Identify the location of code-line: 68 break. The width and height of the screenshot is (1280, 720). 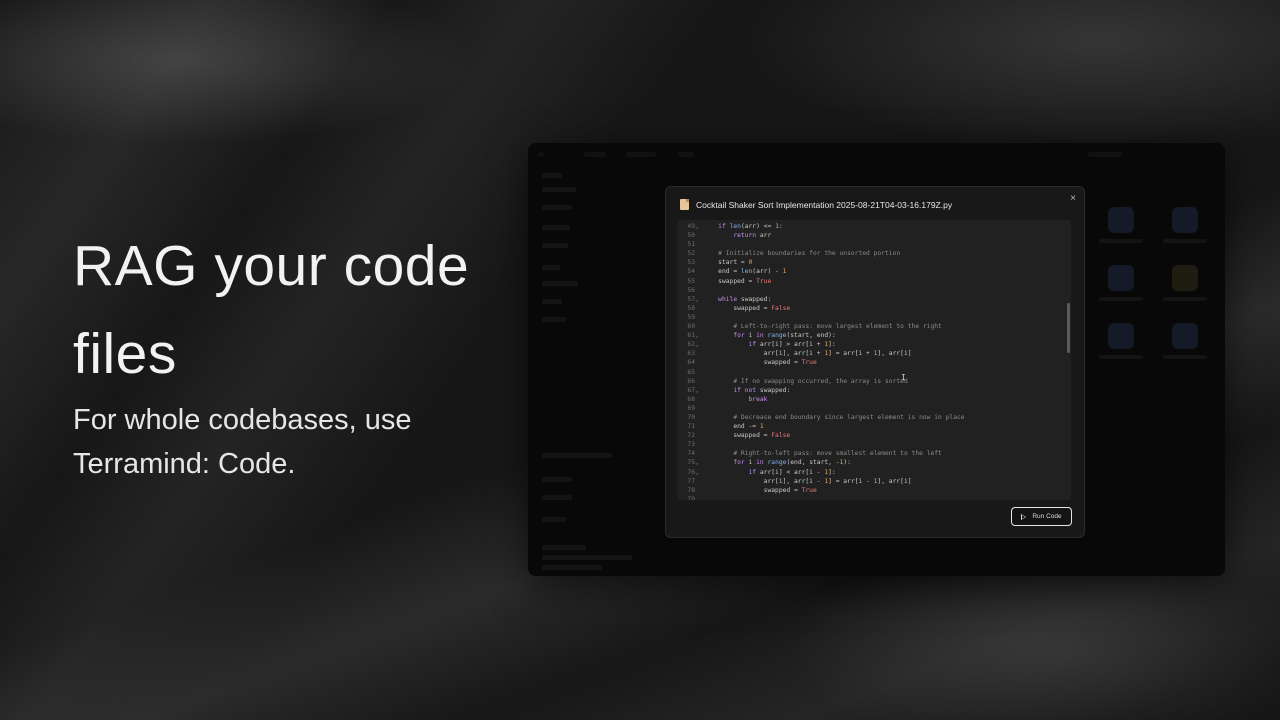
(875, 399).